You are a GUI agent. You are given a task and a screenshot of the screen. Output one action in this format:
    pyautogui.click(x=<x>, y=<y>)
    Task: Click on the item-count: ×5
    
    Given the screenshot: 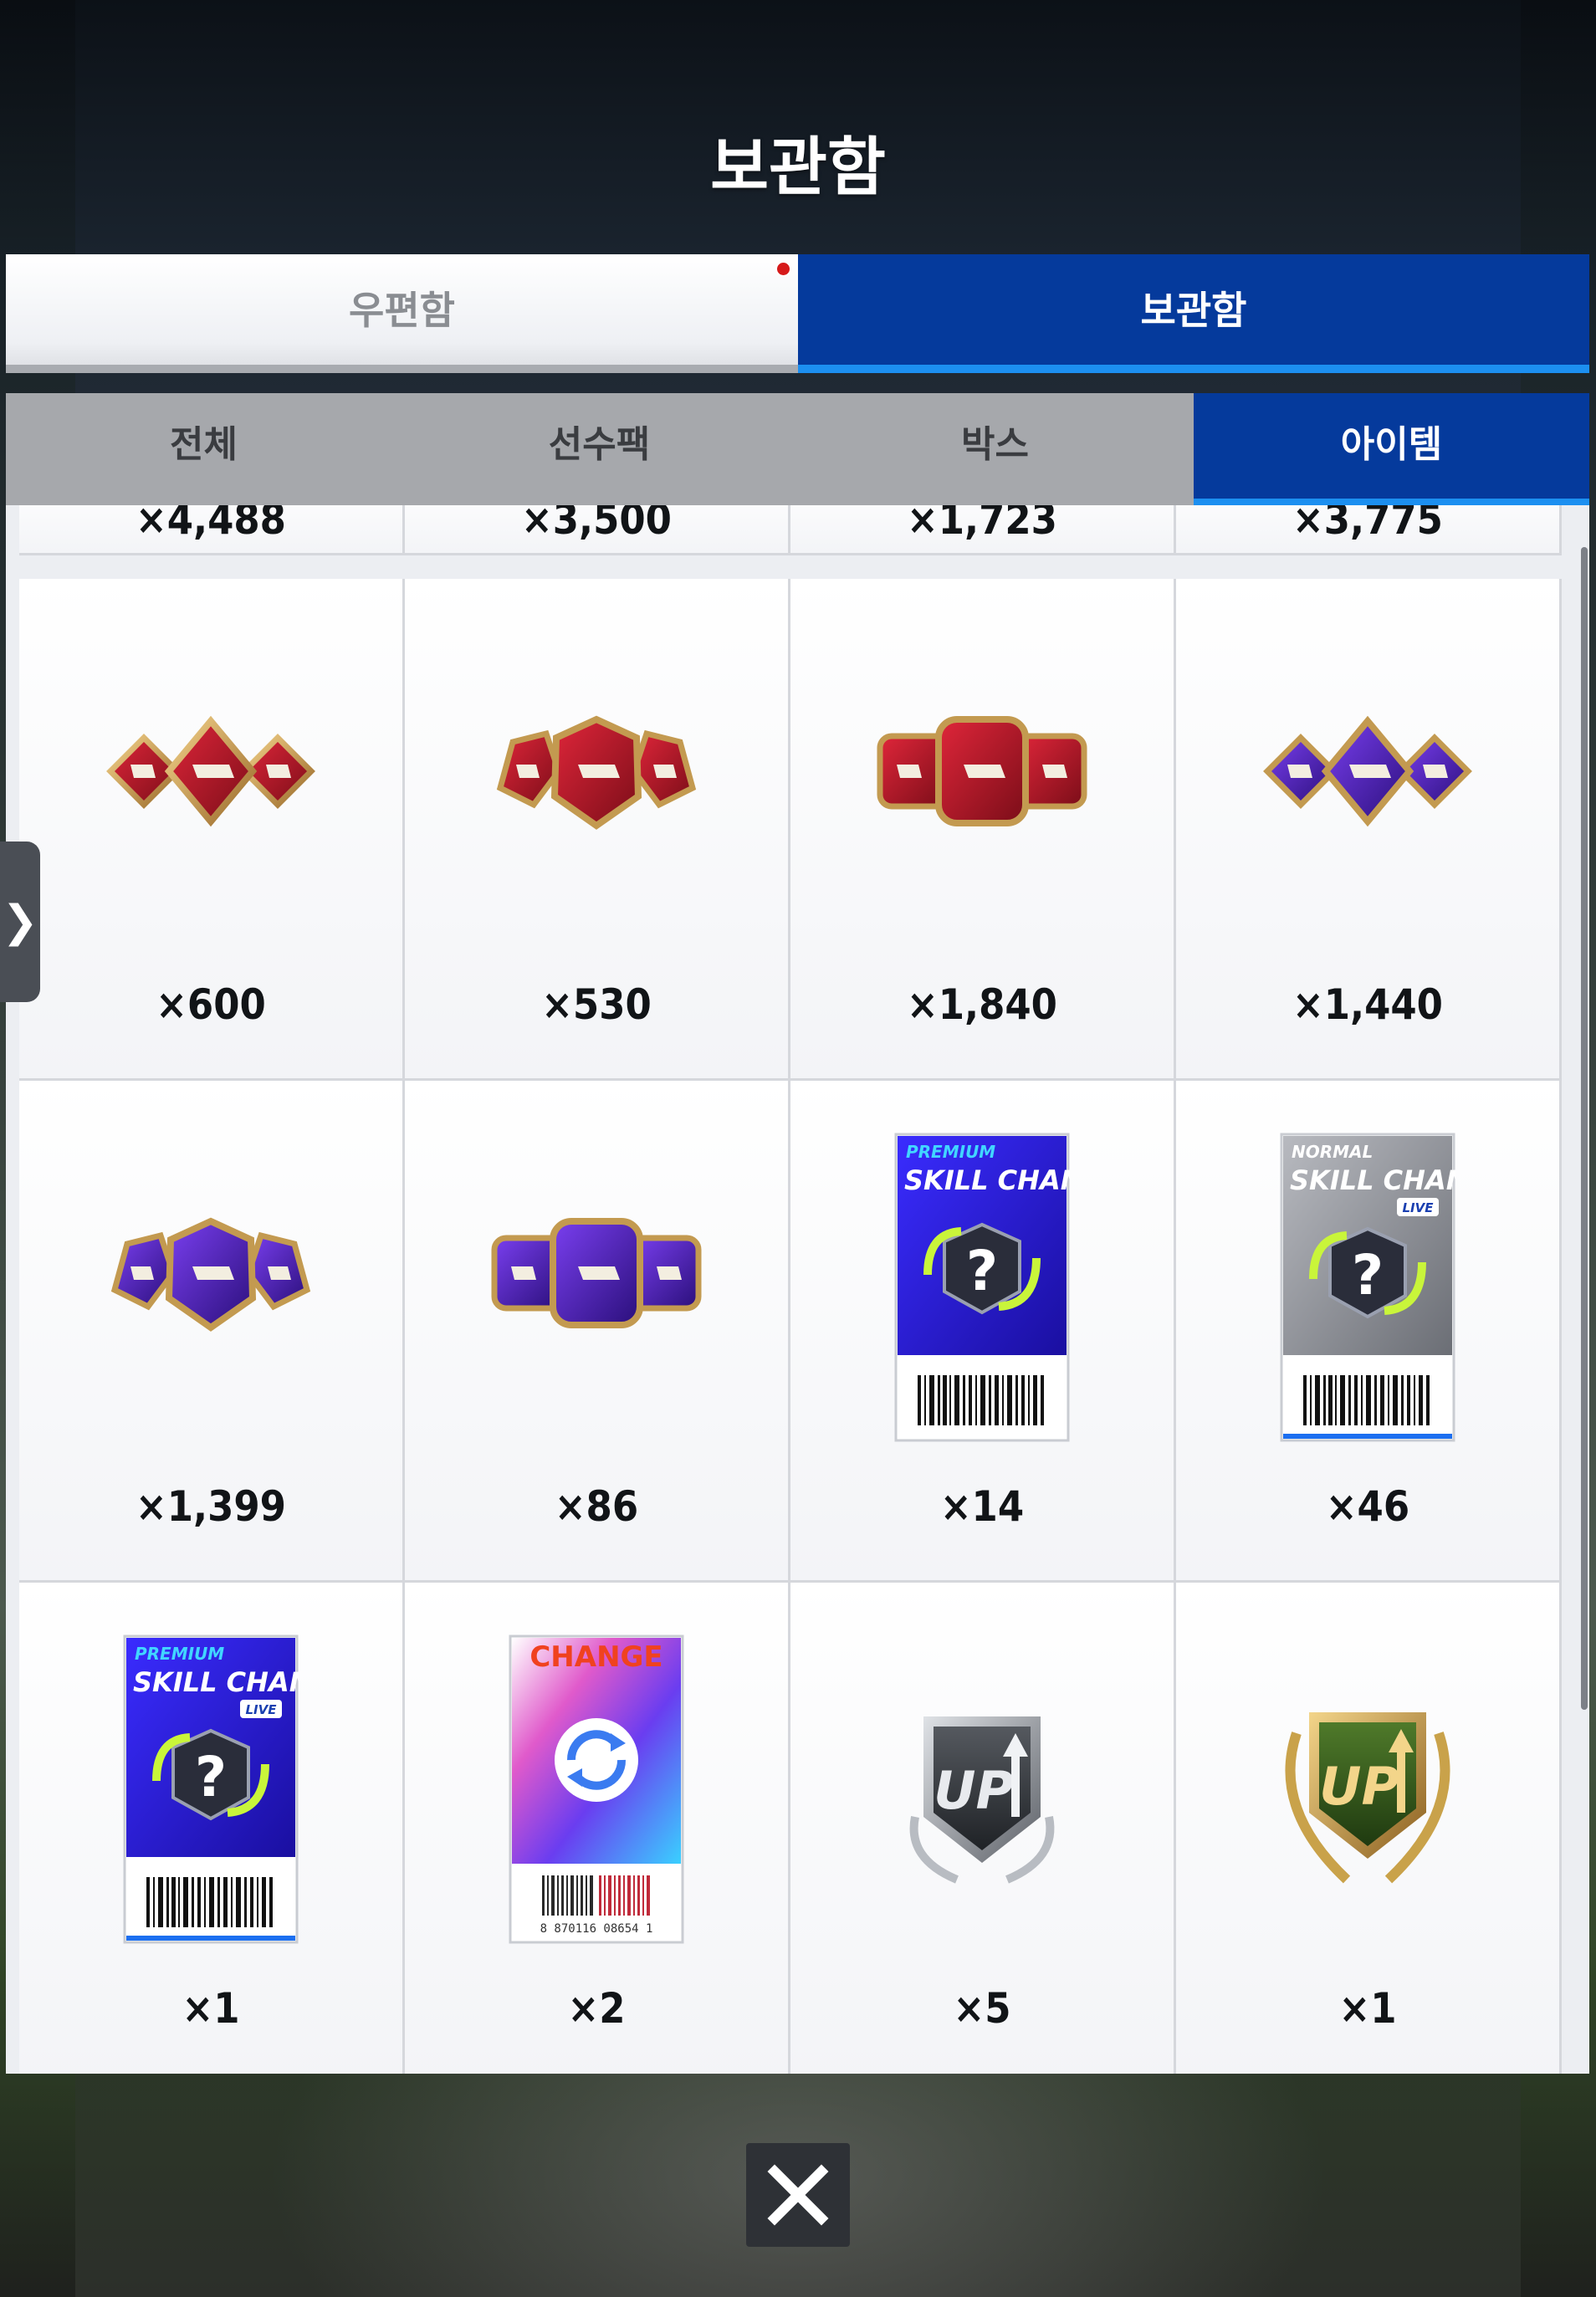 What is the action you would take?
    pyautogui.click(x=982, y=2008)
    